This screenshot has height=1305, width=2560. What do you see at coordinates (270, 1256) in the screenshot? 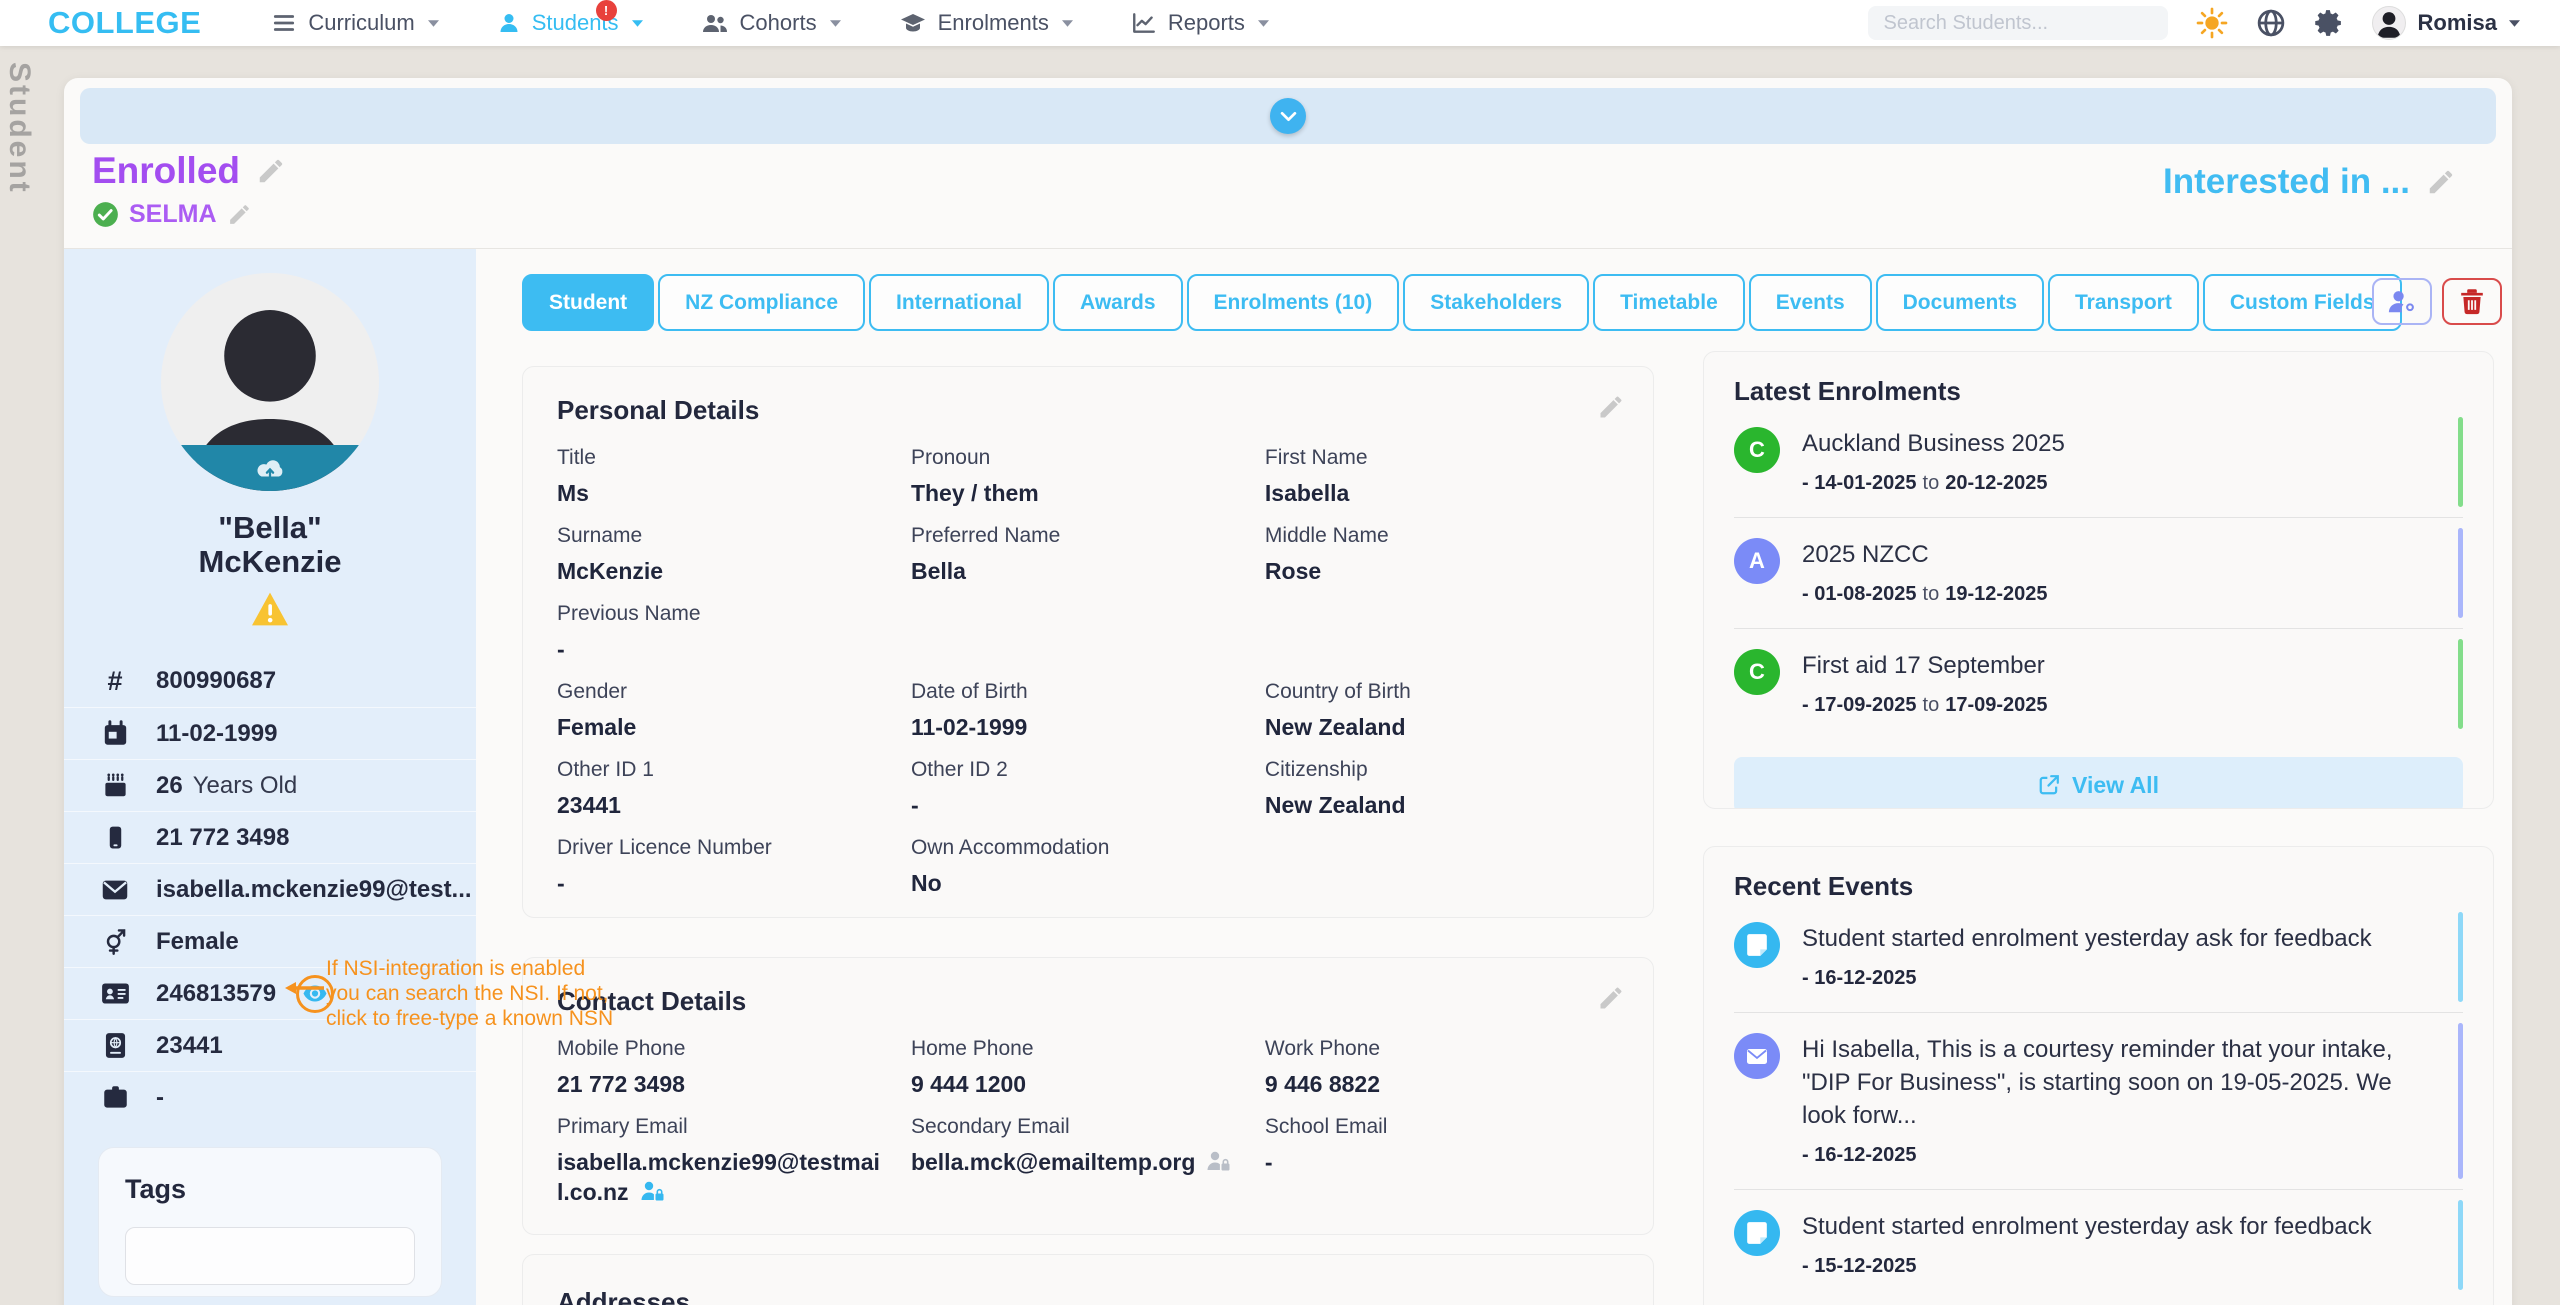
I see `tags-input` at bounding box center [270, 1256].